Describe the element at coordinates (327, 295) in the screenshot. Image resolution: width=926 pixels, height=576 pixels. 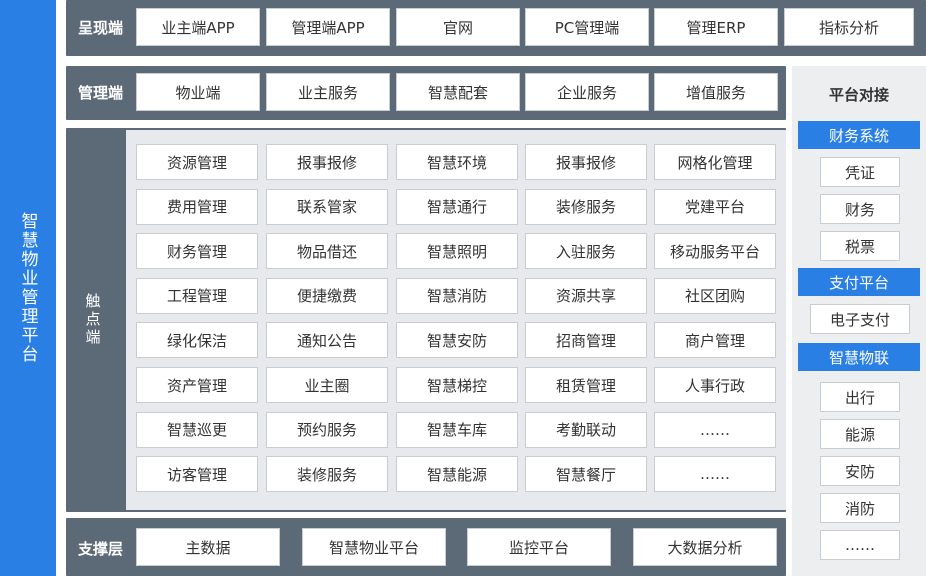
I see `touchpoint-item: 便捷缴费` at that location.